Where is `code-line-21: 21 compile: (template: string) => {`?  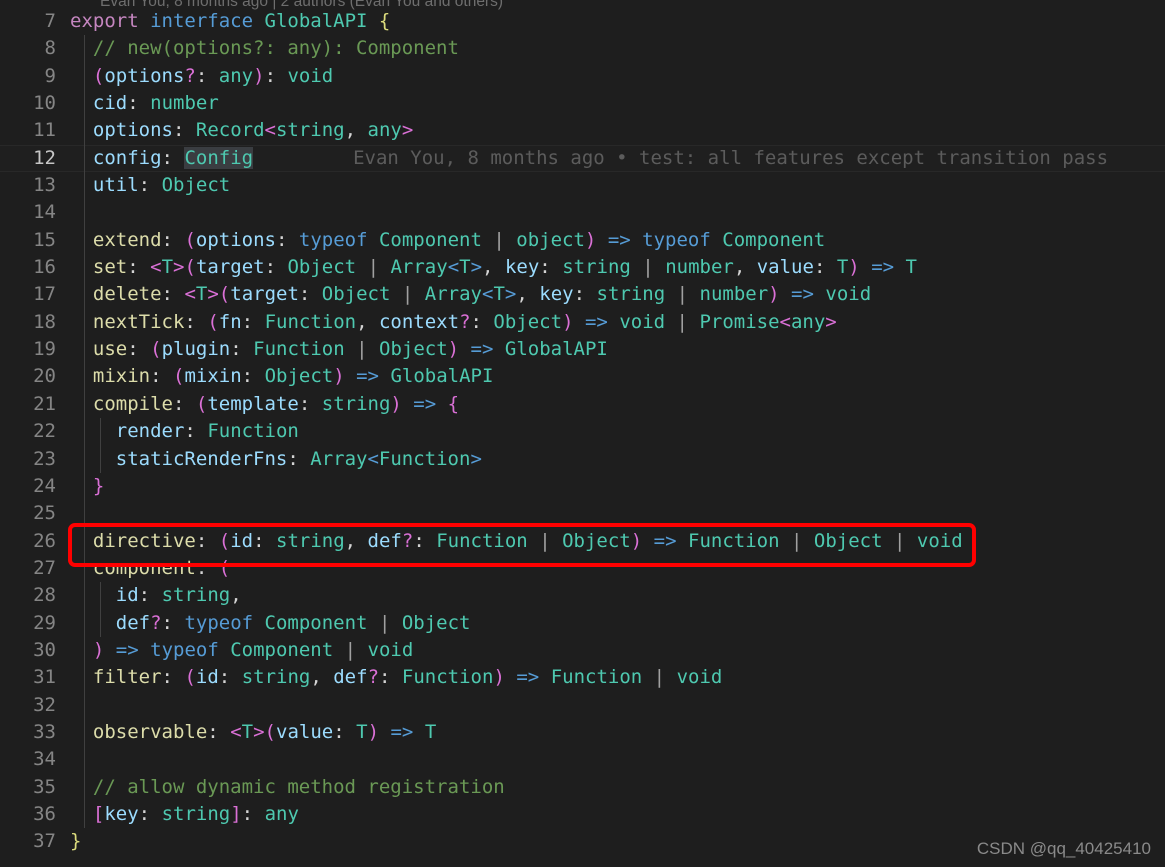 code-line-21: 21 compile: (template: string) => { is located at coordinates (582, 404).